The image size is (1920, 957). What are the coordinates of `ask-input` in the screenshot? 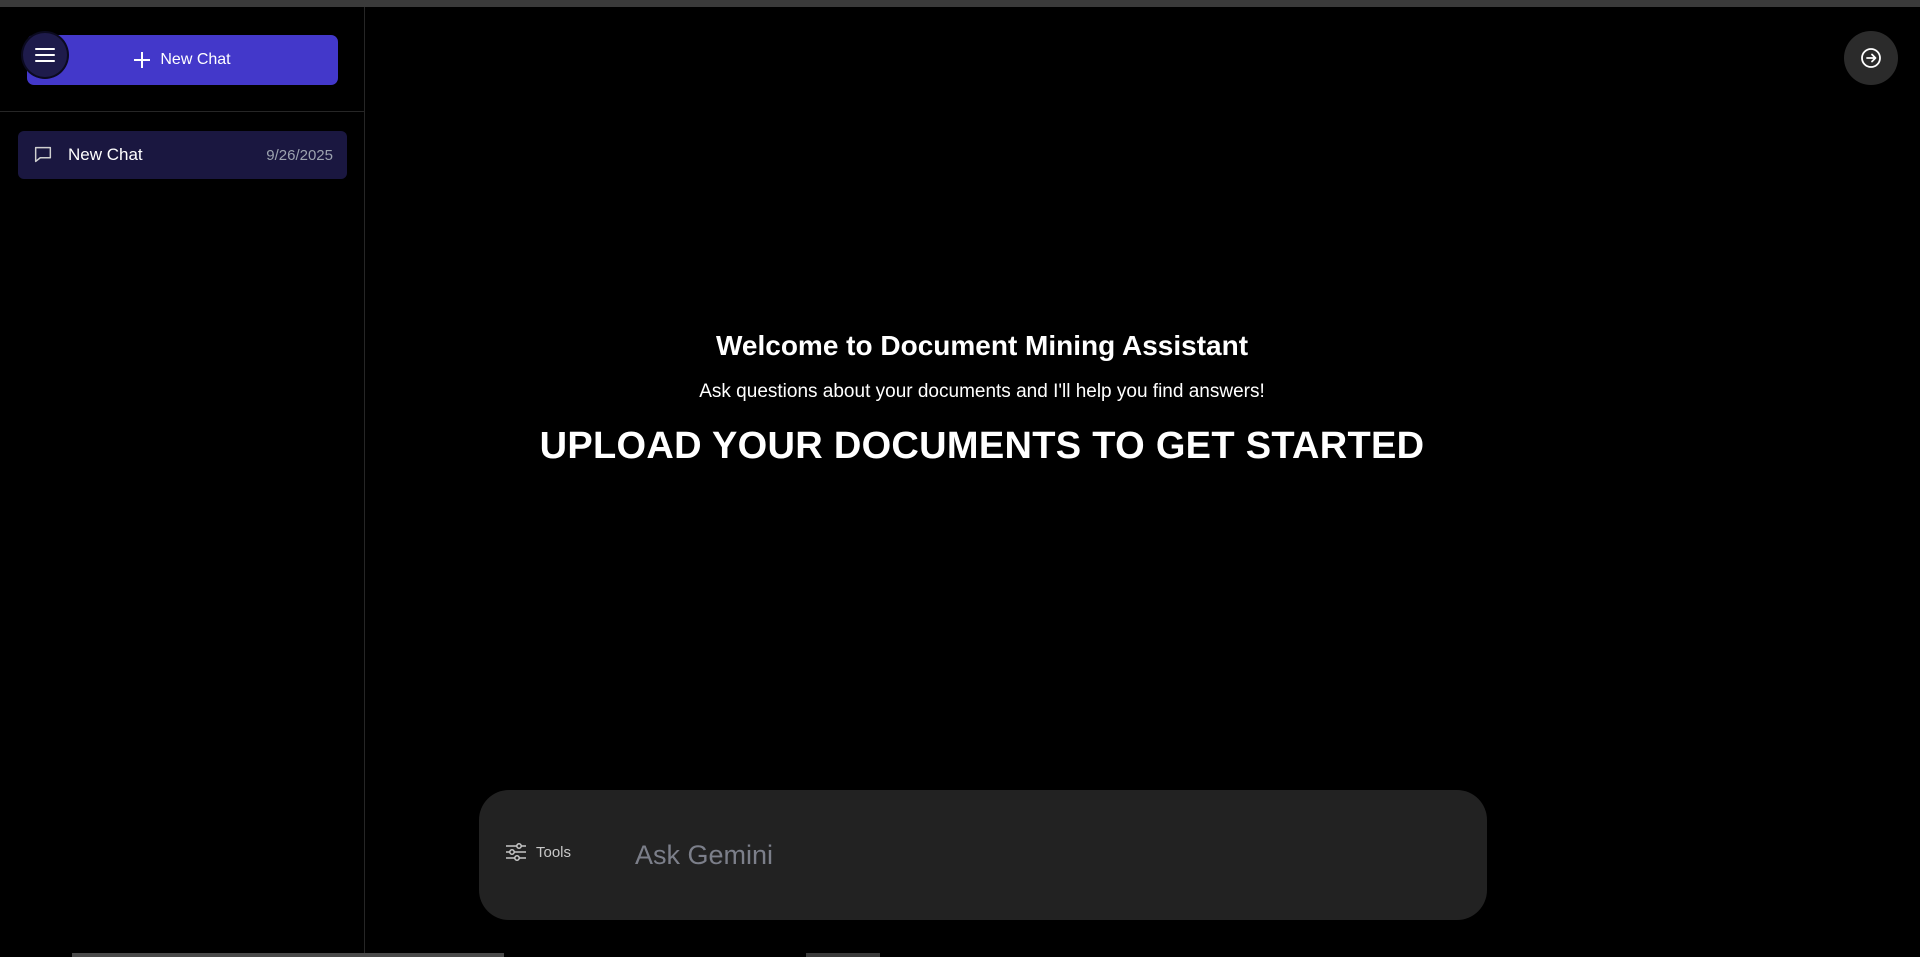 It's located at (1045, 855).